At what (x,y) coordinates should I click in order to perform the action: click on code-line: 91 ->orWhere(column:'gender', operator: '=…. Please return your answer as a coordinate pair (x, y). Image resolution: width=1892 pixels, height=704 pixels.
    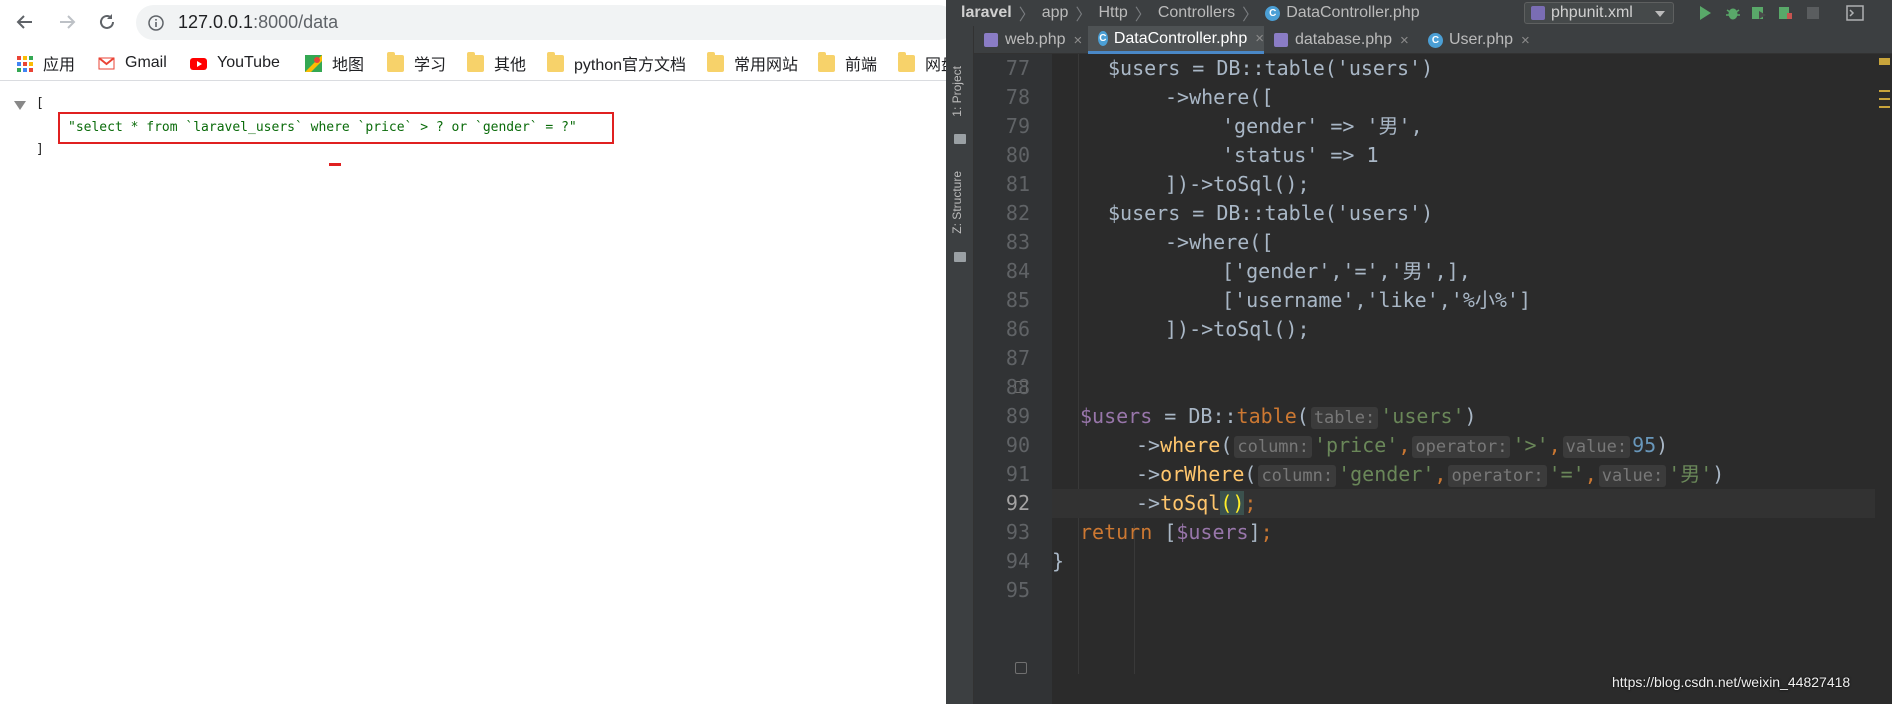
    Looking at the image, I should click on (1449, 474).